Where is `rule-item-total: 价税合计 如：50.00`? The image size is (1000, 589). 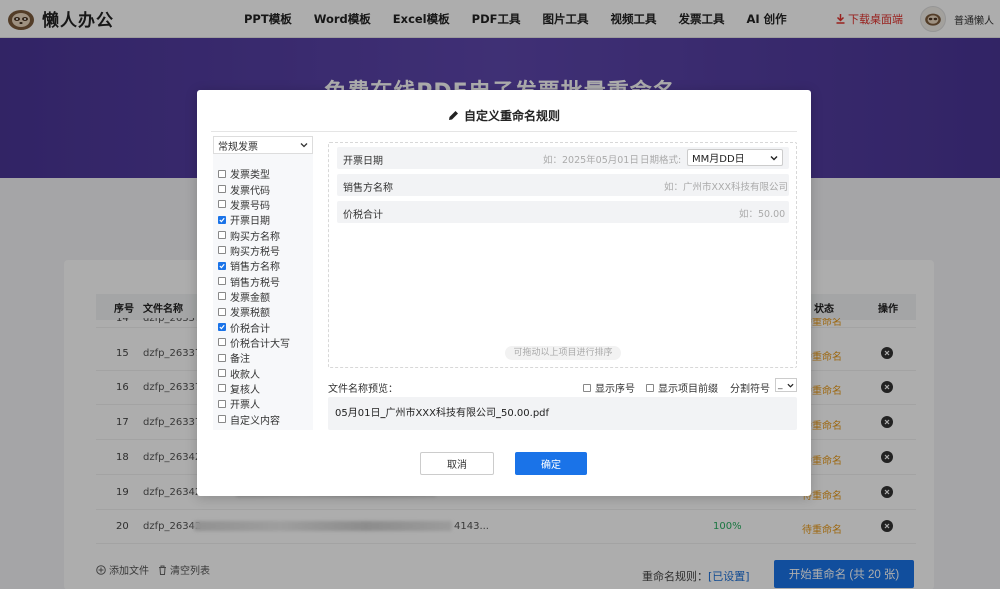
rule-item-total: 价税合计 如：50.00 is located at coordinates (563, 212).